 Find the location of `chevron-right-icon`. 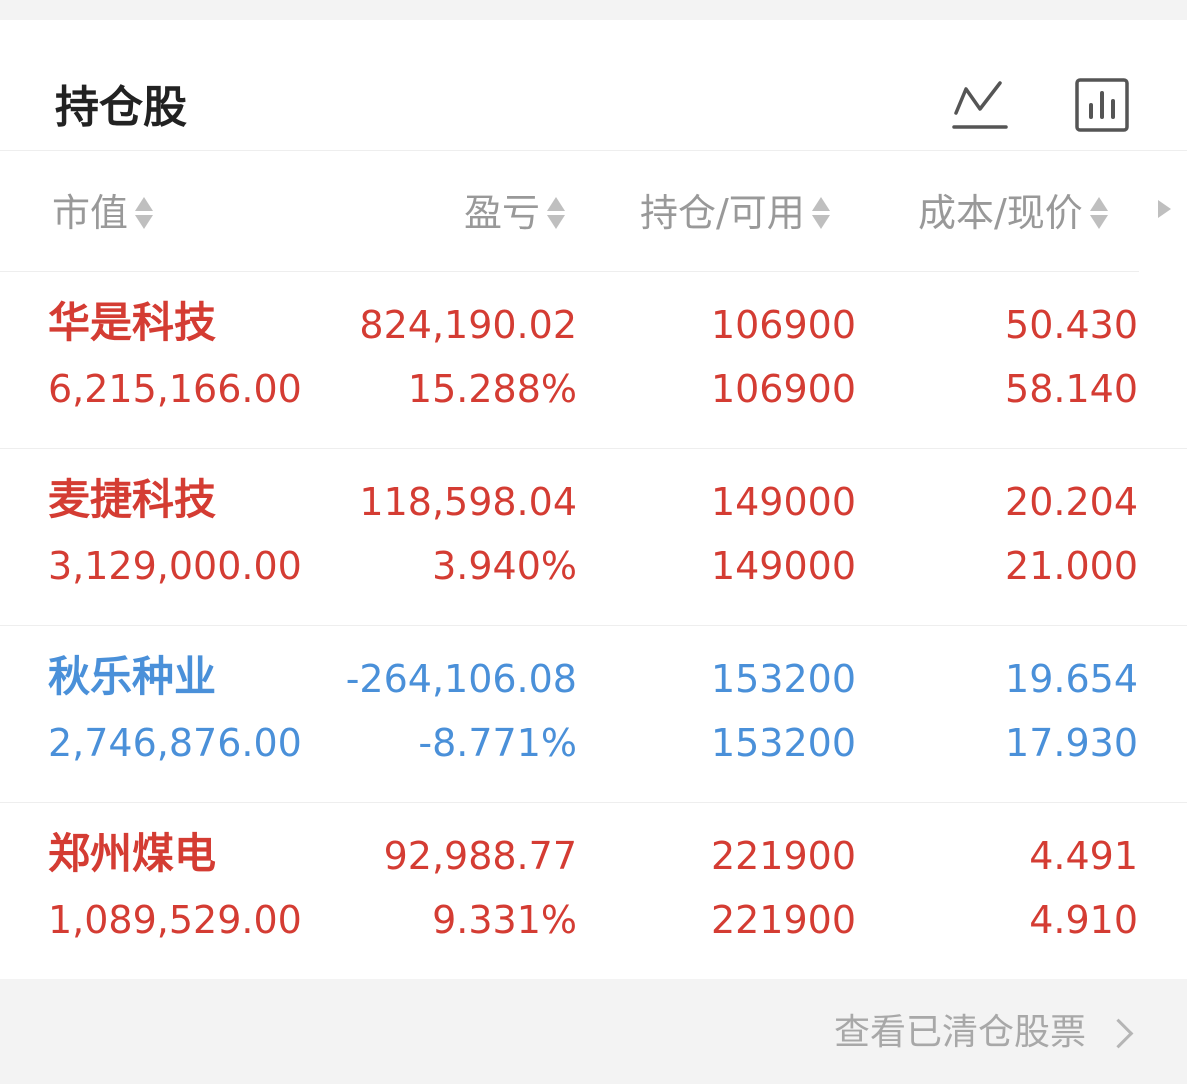

chevron-right-icon is located at coordinates (1118, 1033).